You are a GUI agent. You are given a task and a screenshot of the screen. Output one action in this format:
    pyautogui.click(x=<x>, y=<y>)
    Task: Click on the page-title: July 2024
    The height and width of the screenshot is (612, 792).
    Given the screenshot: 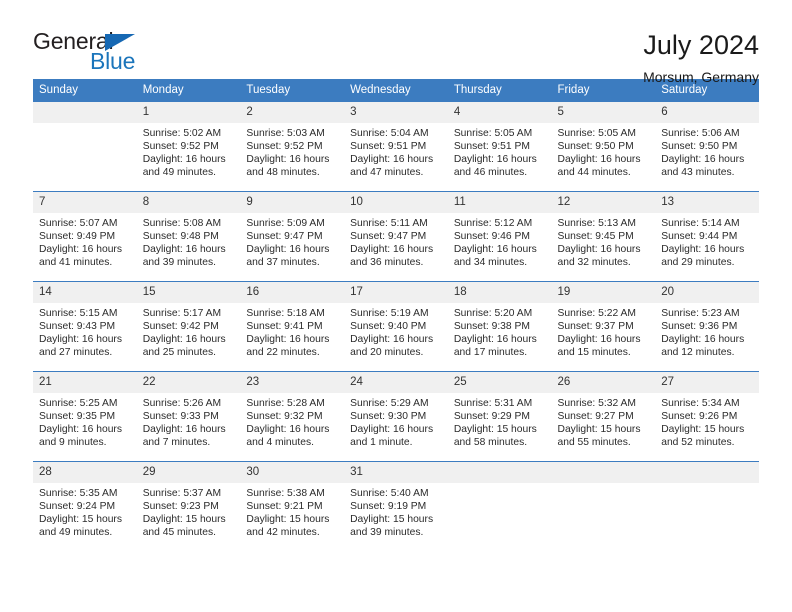 What is the action you would take?
    pyautogui.click(x=701, y=45)
    